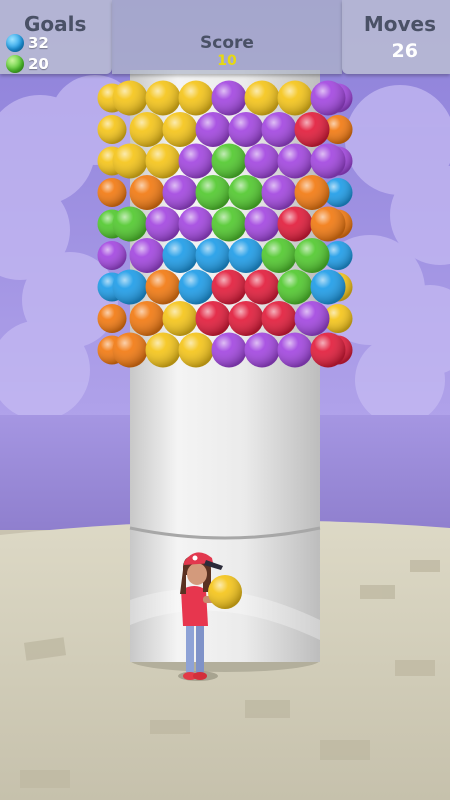 Image resolution: width=450 pixels, height=800 pixels. What do you see at coordinates (399, 24) in the screenshot?
I see `moves-label: Moves` at bounding box center [399, 24].